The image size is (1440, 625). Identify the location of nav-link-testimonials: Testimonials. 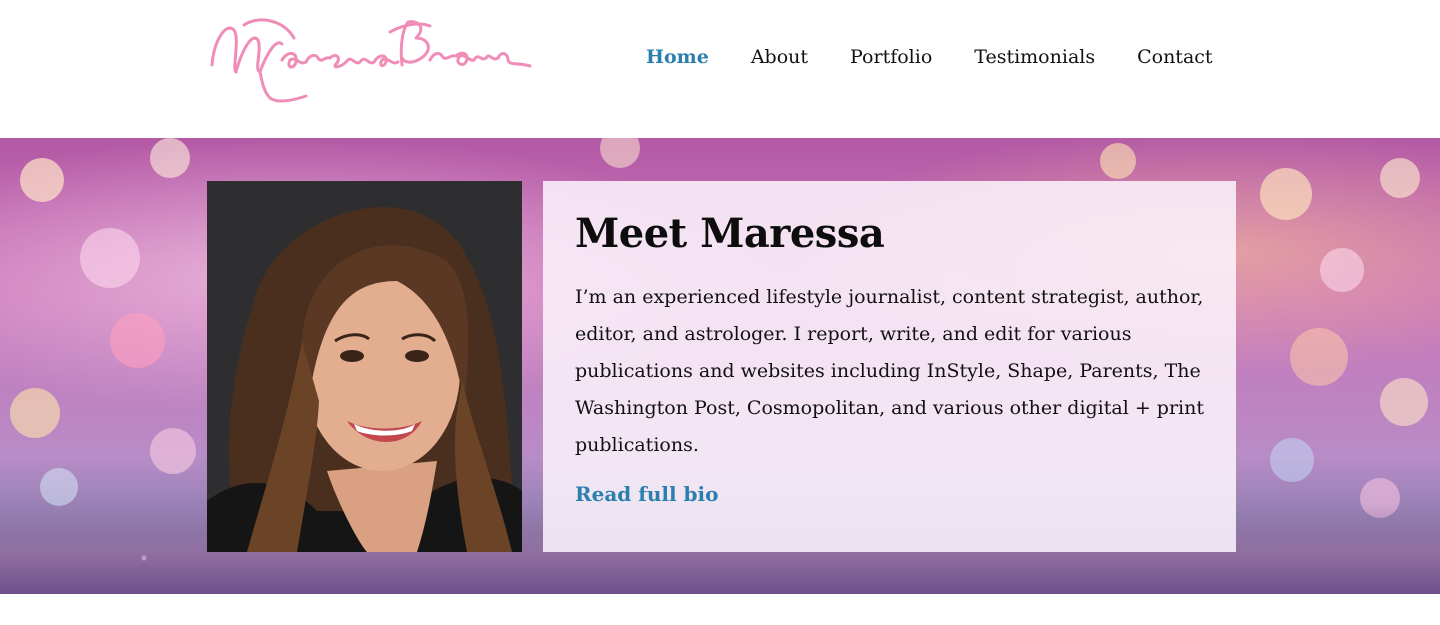
(1034, 57).